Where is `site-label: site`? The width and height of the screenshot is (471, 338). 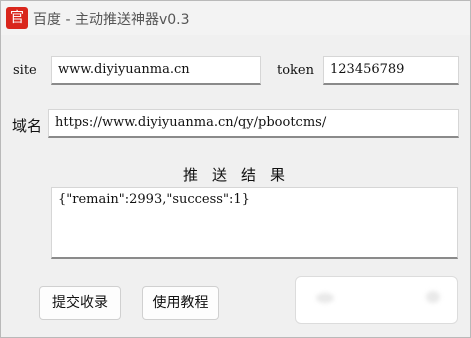 site-label: site is located at coordinates (25, 70).